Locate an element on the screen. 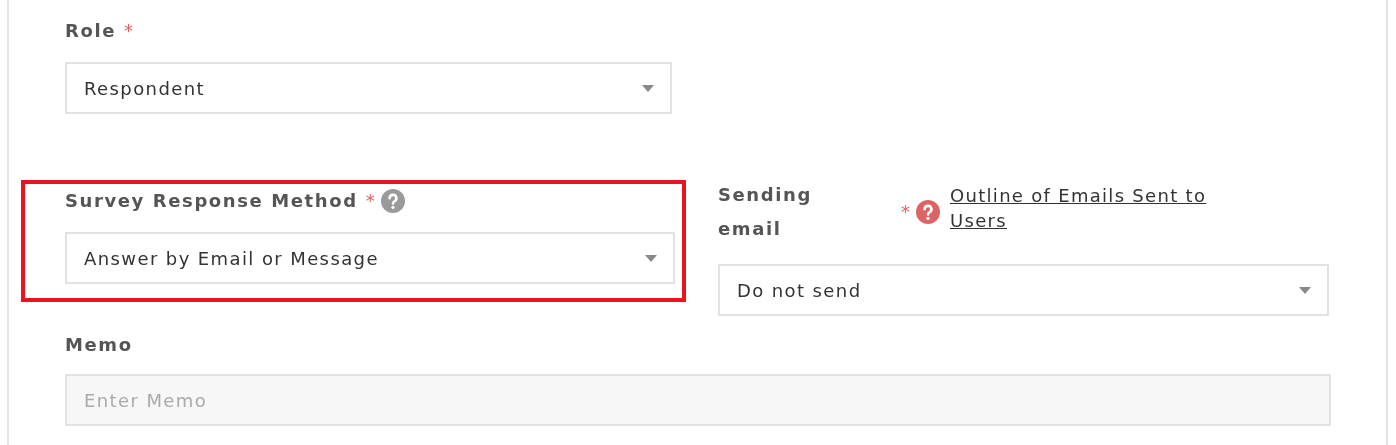  email-outline-link: Outline of Emails Sent to Users is located at coordinates (1100, 208).